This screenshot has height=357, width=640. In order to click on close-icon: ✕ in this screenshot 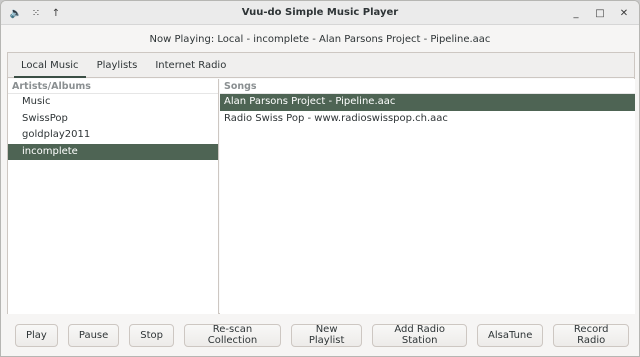, I will do `click(624, 13)`.